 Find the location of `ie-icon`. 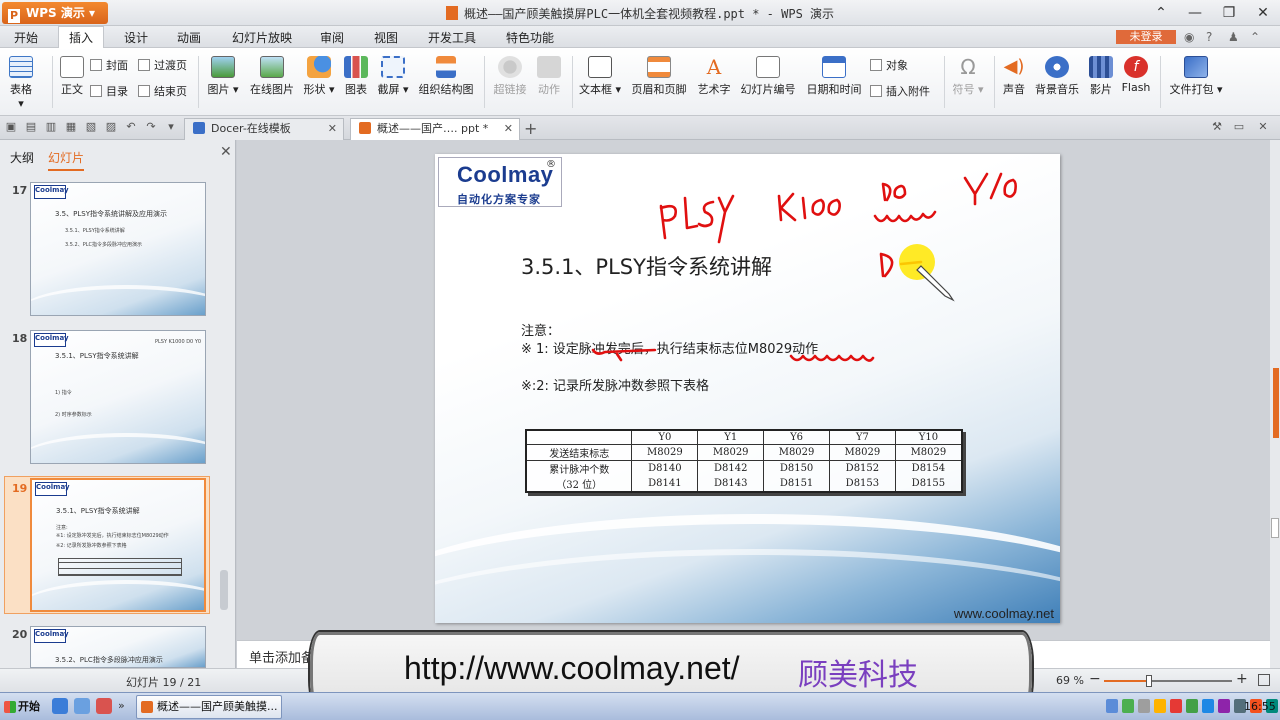

ie-icon is located at coordinates (60, 706).